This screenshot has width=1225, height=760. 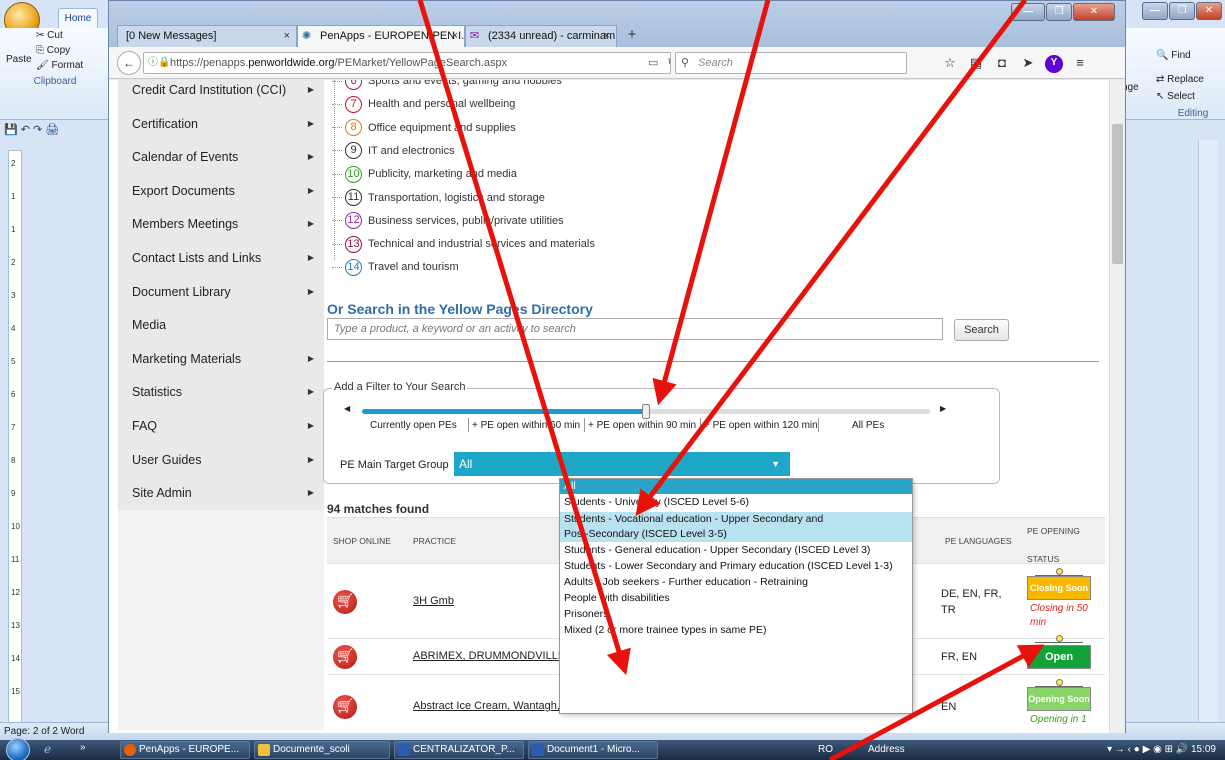 I want to click on copy-button: ⎘ Copy, so click(x=53, y=50).